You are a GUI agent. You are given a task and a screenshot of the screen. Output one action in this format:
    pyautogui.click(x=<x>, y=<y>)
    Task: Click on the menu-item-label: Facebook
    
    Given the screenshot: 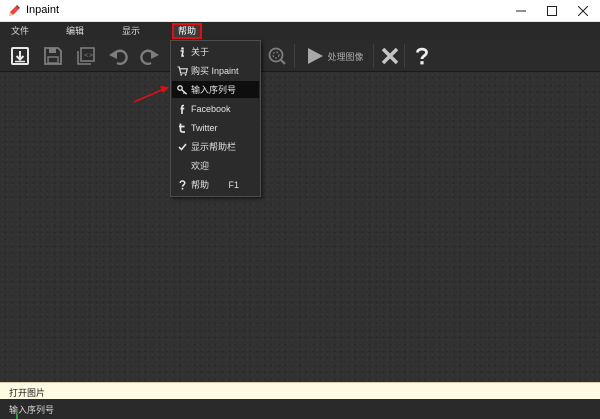 What is the action you would take?
    pyautogui.click(x=211, y=108)
    